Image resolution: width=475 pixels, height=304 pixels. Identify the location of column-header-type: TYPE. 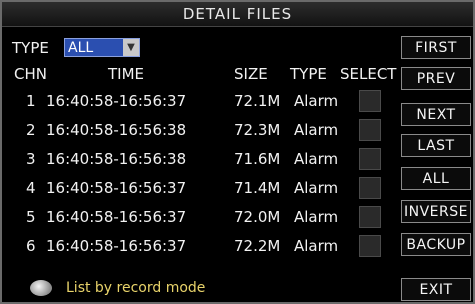
(308, 74).